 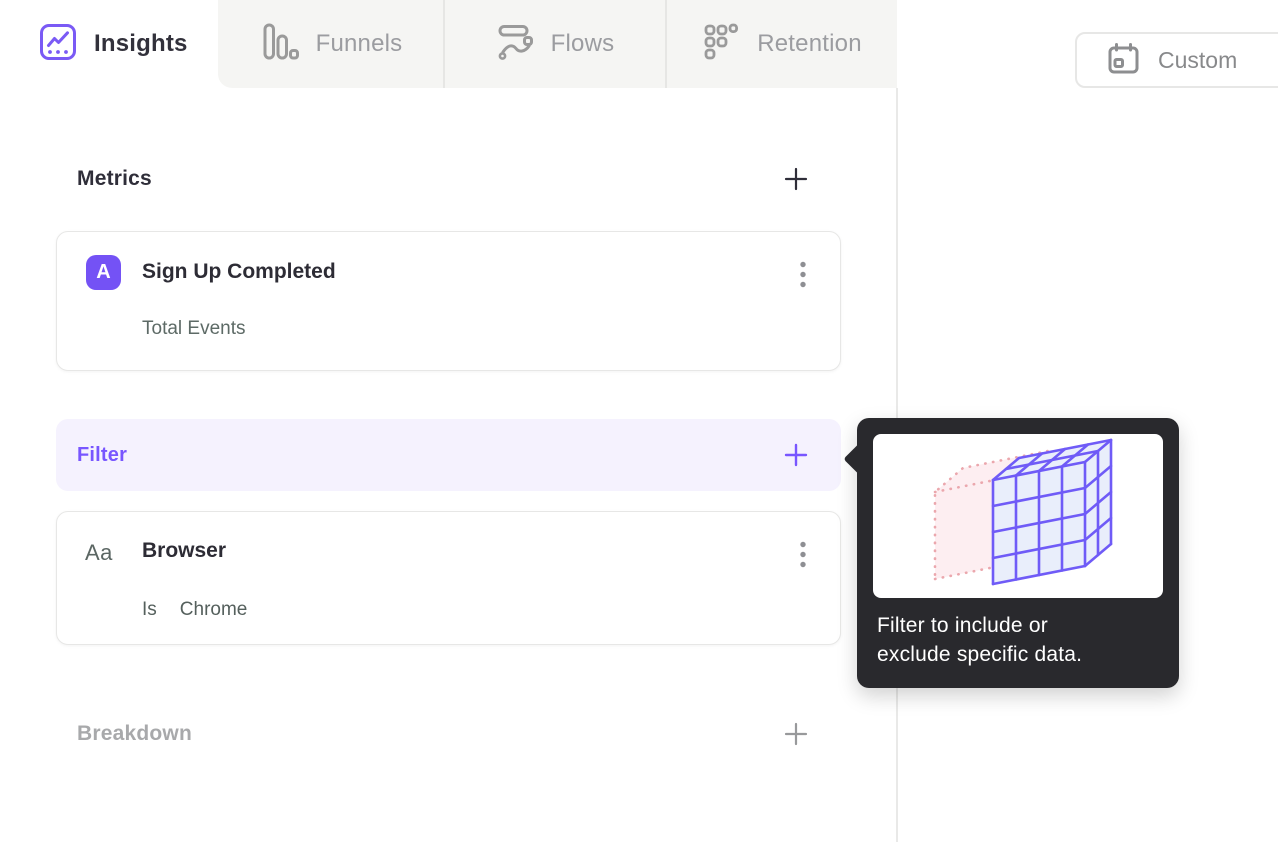 I want to click on add-filter-button, so click(x=796, y=455).